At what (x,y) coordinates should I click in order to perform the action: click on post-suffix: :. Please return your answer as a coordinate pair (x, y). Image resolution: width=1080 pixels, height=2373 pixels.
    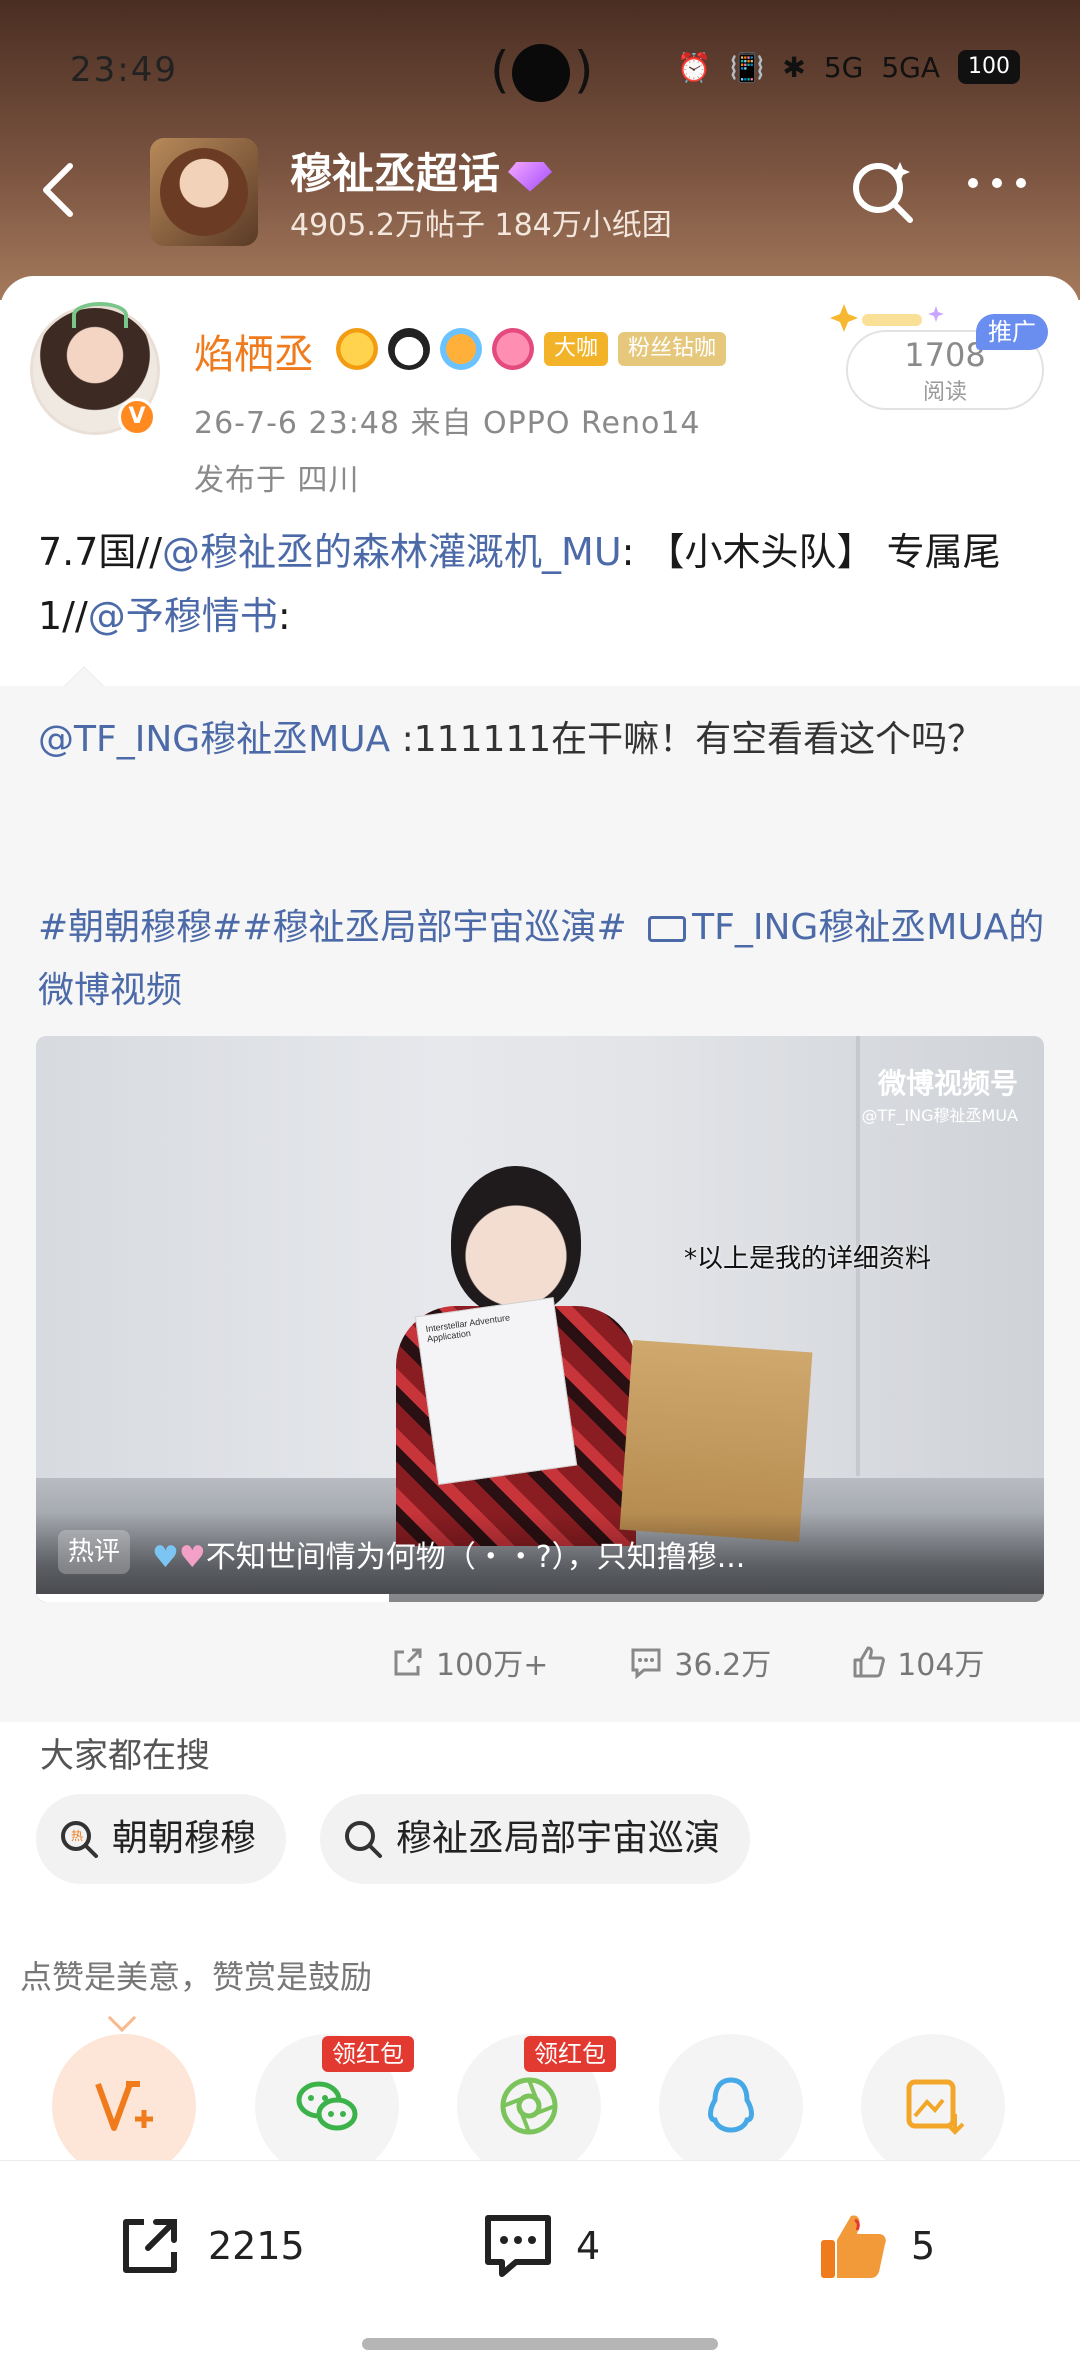
    Looking at the image, I should click on (284, 616).